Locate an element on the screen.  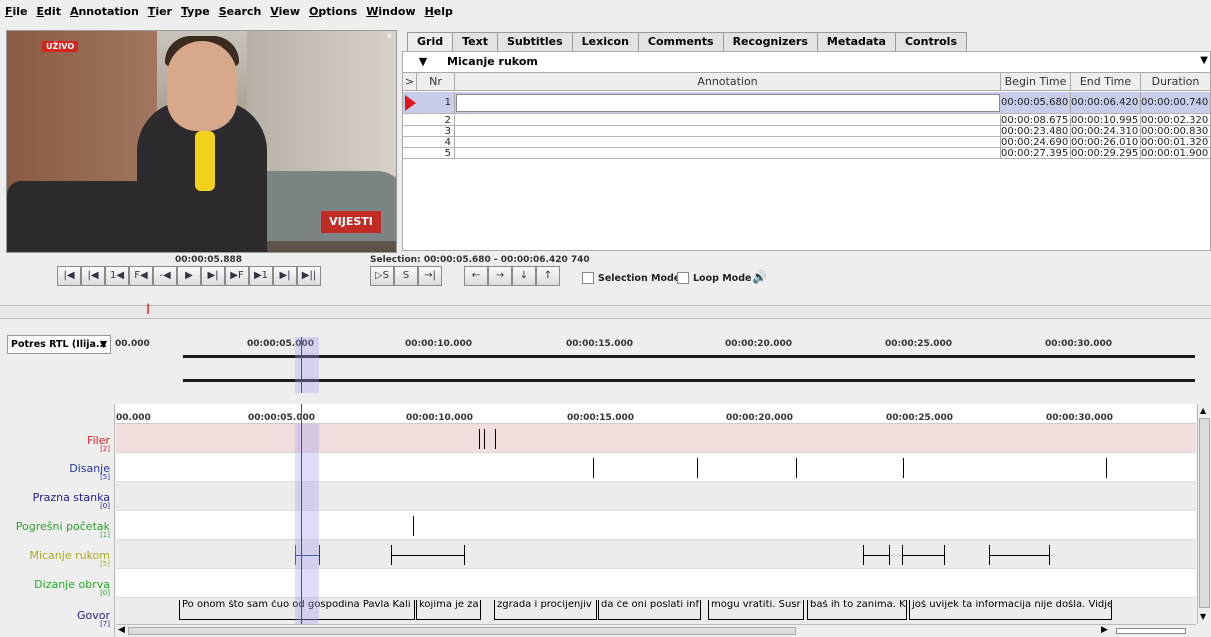
tier-label-disanje: Disanje [5] is located at coordinates (89, 471).